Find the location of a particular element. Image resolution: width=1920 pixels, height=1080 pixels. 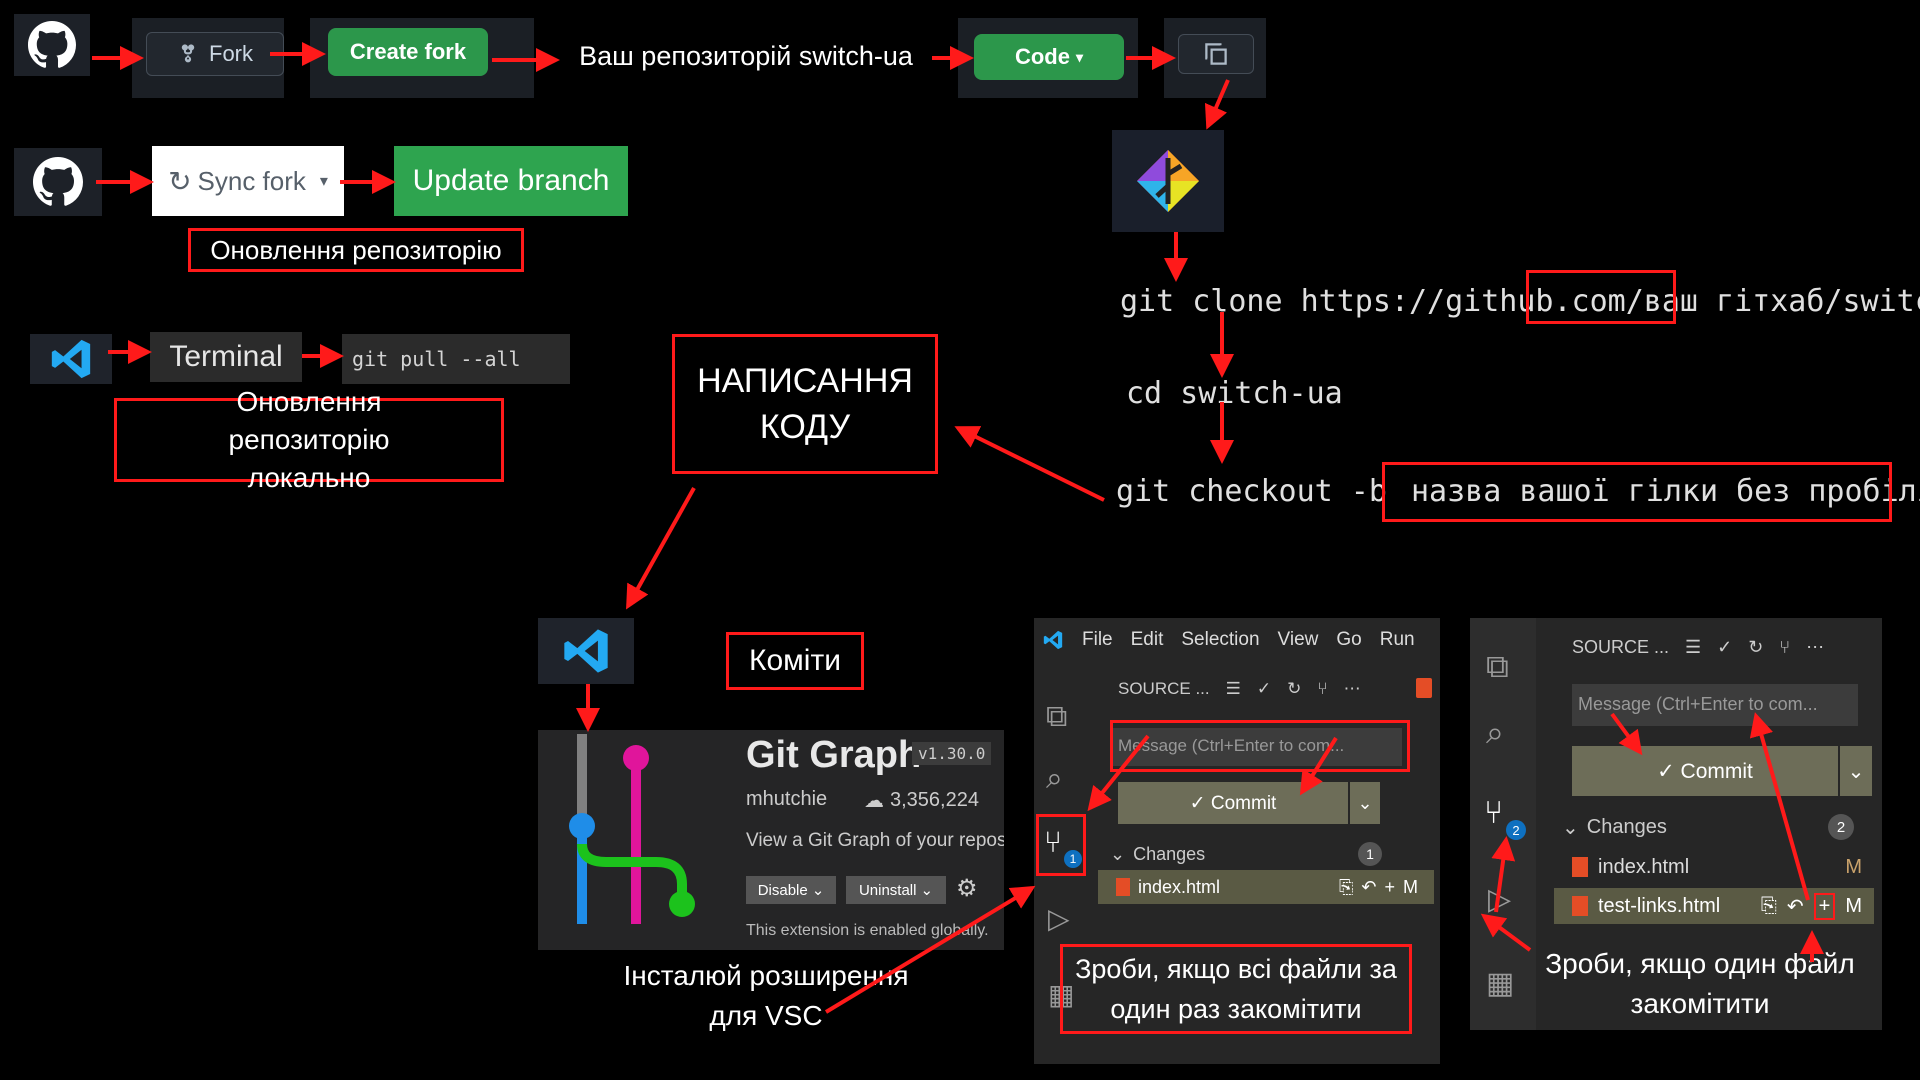

code-button: Code ▾ is located at coordinates (1049, 57).